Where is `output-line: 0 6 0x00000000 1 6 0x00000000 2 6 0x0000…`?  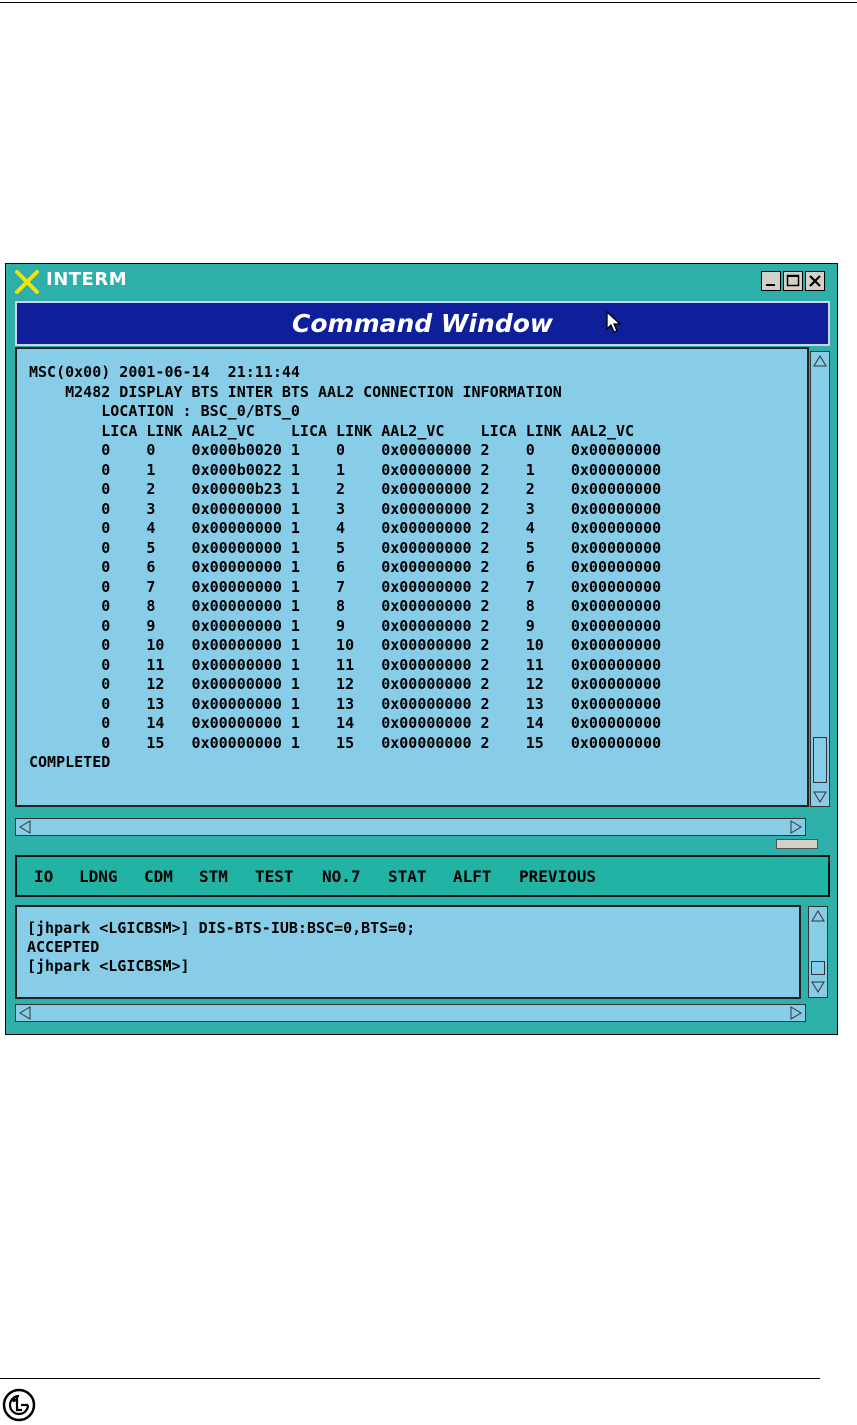
output-line: 0 6 0x00000000 1 6 0x00000000 2 6 0x0000… is located at coordinates (345, 567).